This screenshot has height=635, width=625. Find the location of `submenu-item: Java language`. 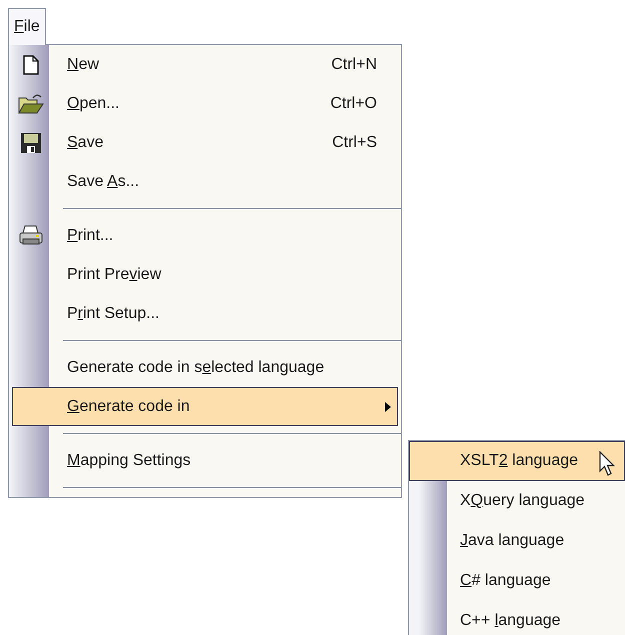

submenu-item: Java language is located at coordinates (517, 541).